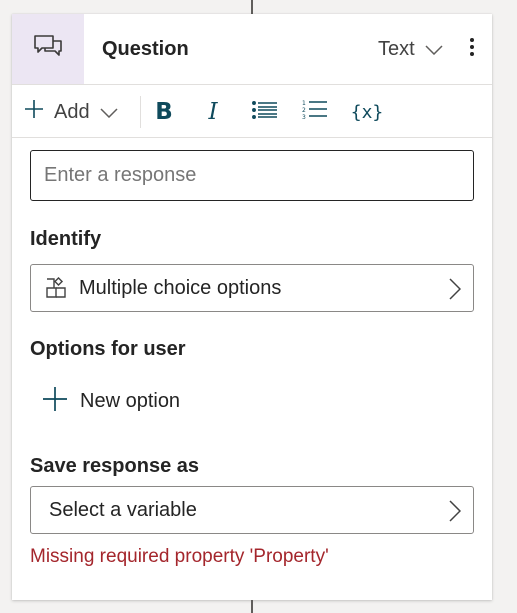 The width and height of the screenshot is (517, 613). I want to click on response-type-value: Text, so click(396, 48).